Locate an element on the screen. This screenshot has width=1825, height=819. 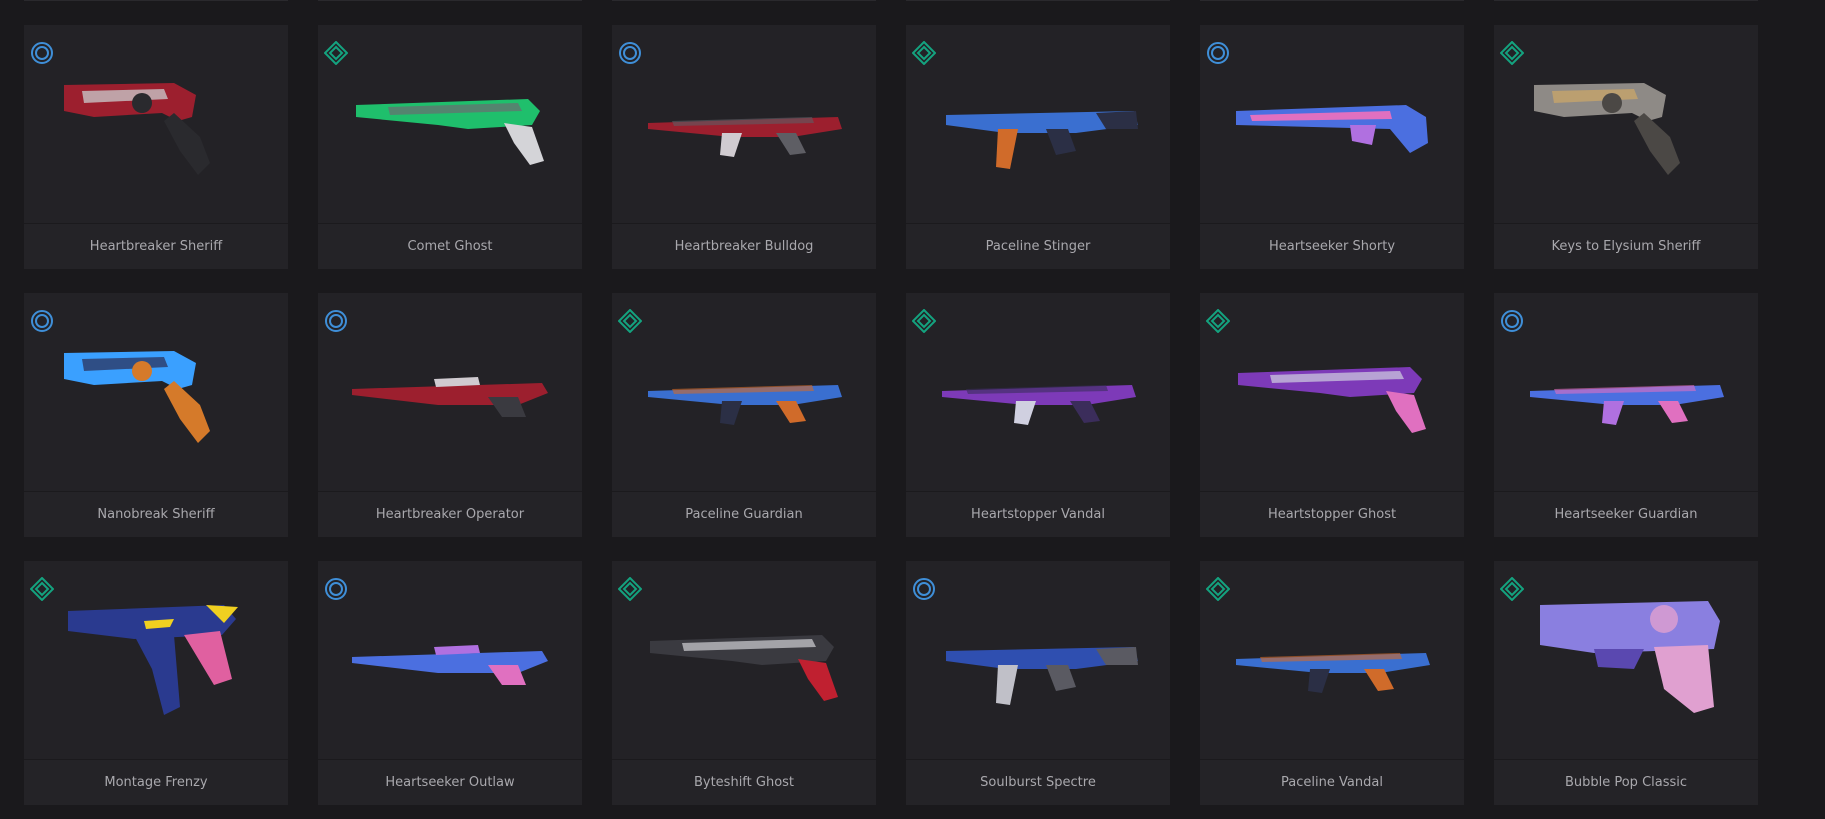
skin-name: Paceline Stinger is located at coordinates (1038, 246).